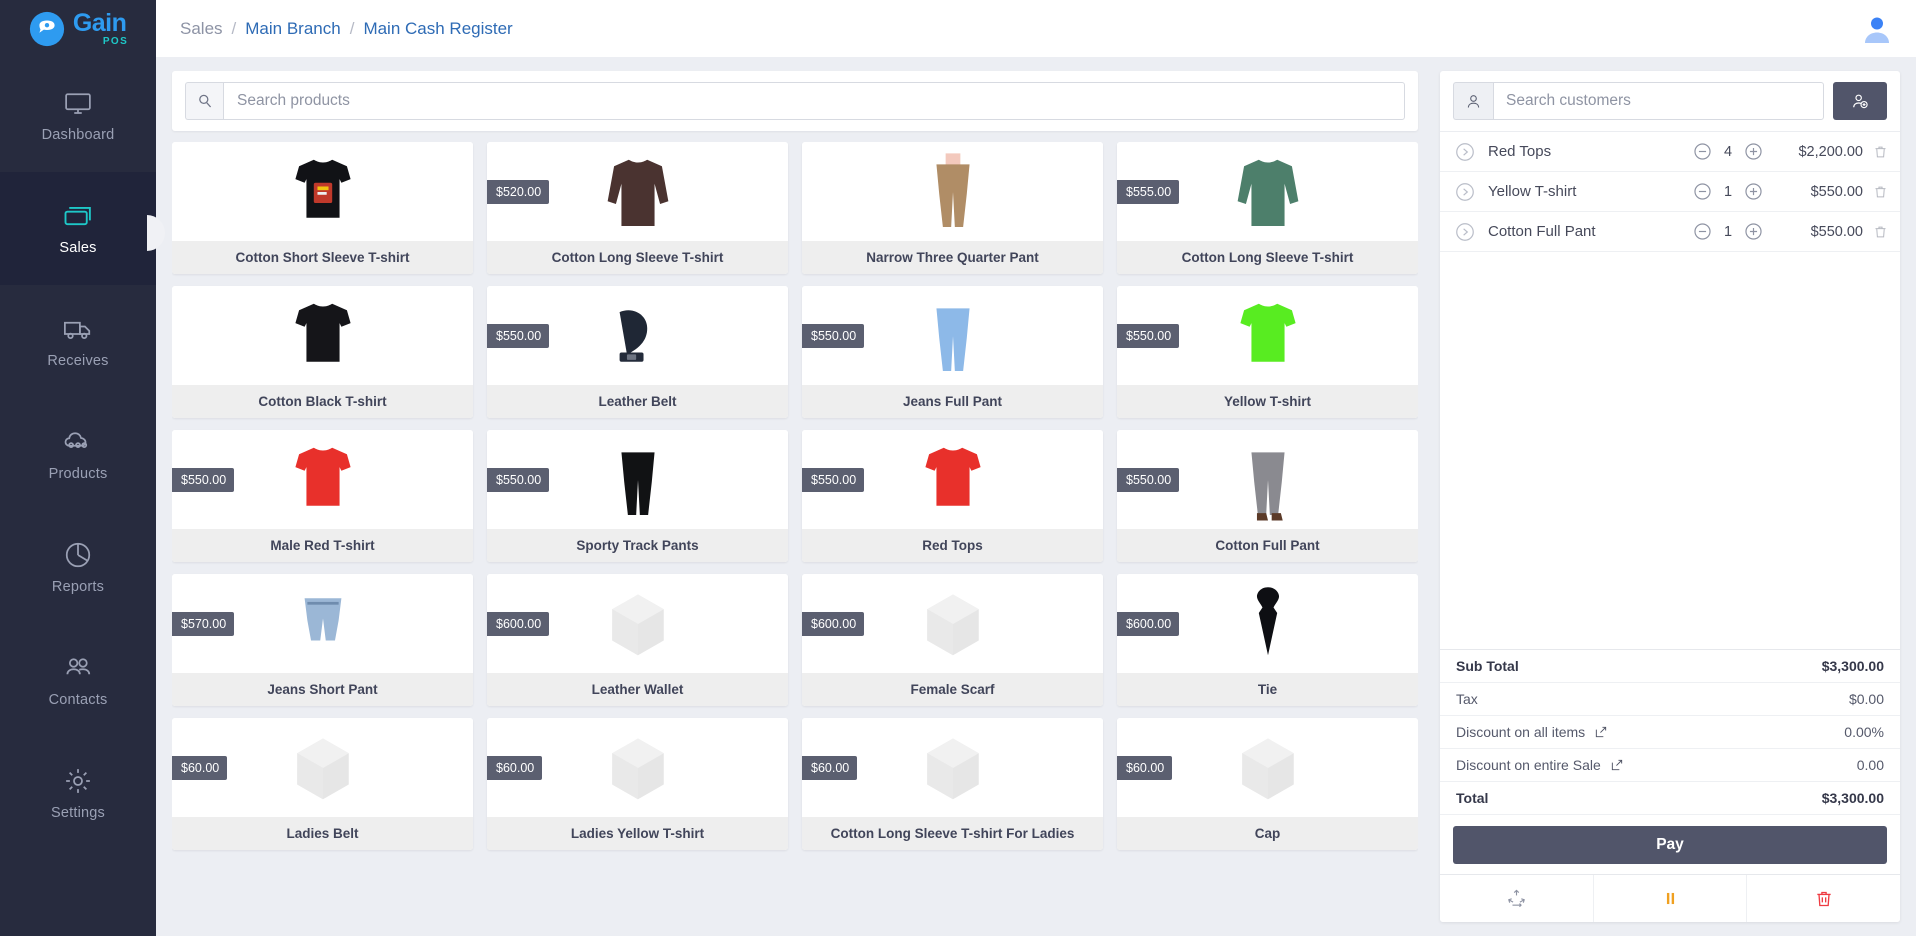  What do you see at coordinates (952, 640) in the screenshot?
I see `product-card: $600.00 Female Scarf` at bounding box center [952, 640].